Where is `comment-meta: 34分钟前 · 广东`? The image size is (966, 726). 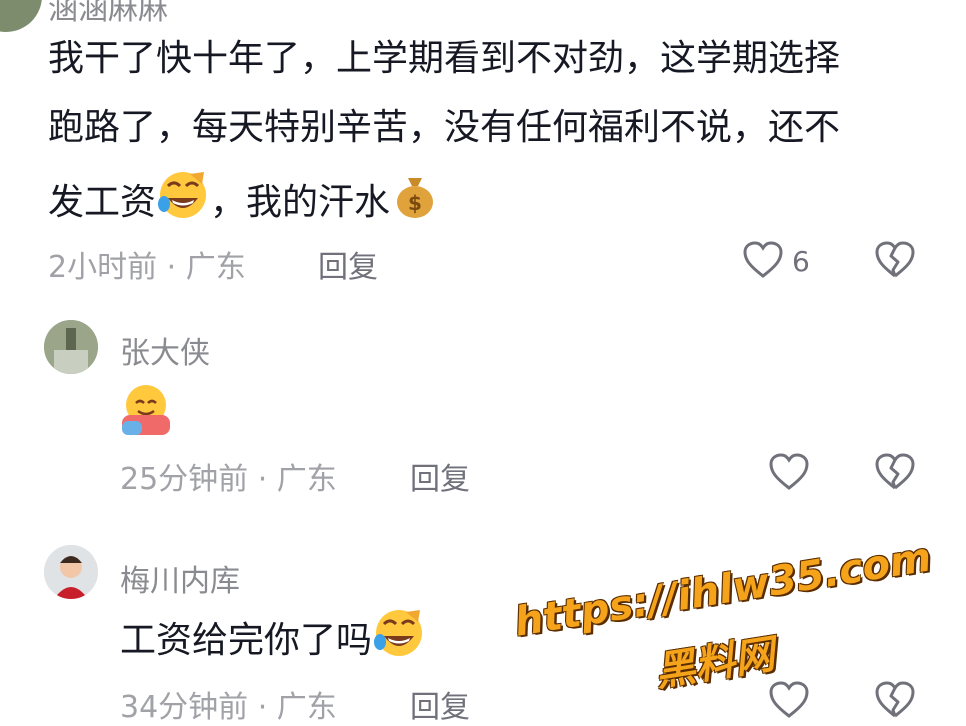
comment-meta: 34分钟前 · 广东 is located at coordinates (228, 707).